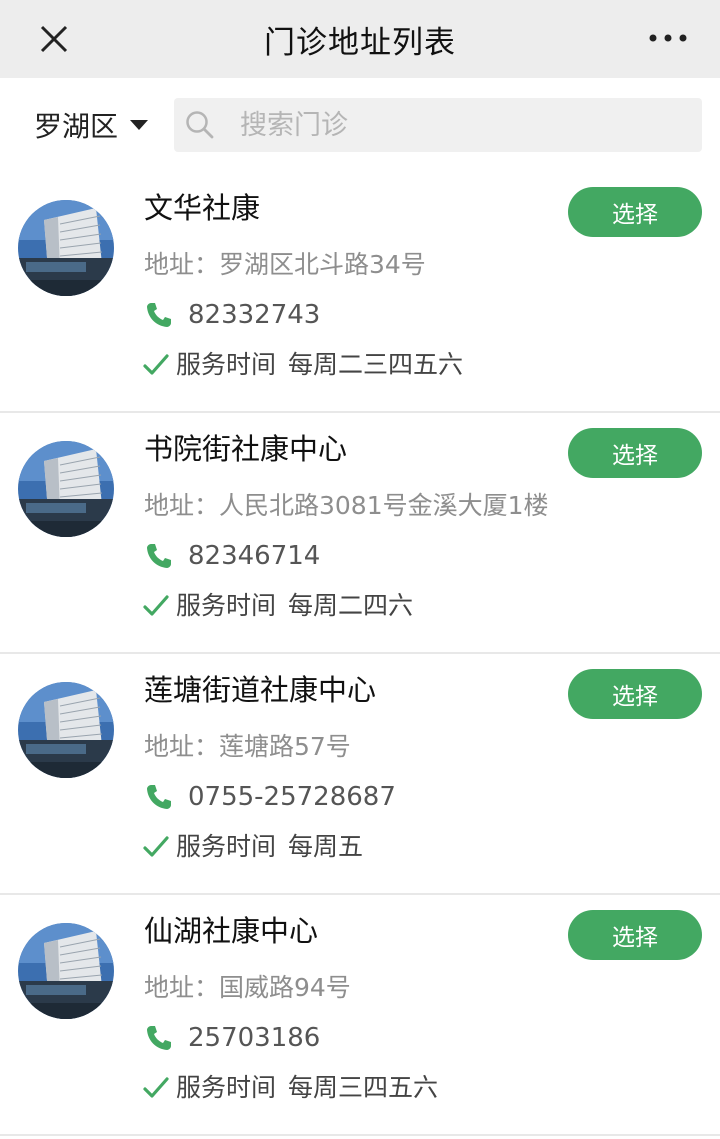  What do you see at coordinates (376, 364) in the screenshot?
I see `clinic-hours: 每周二三四五六` at bounding box center [376, 364].